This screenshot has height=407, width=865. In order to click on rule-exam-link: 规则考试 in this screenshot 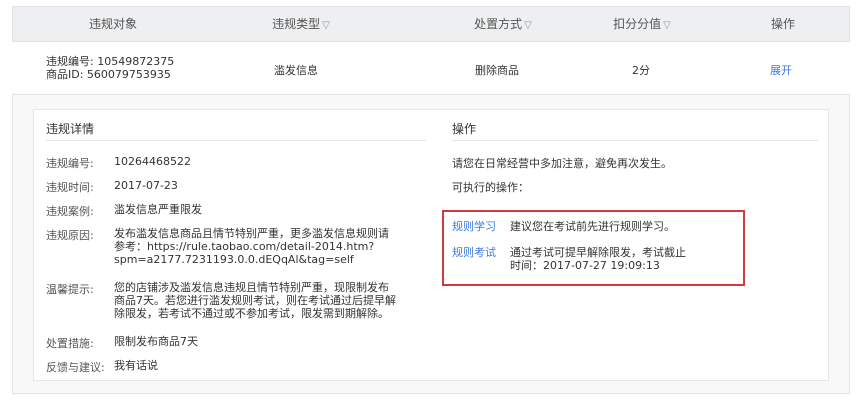, I will do `click(474, 252)`.